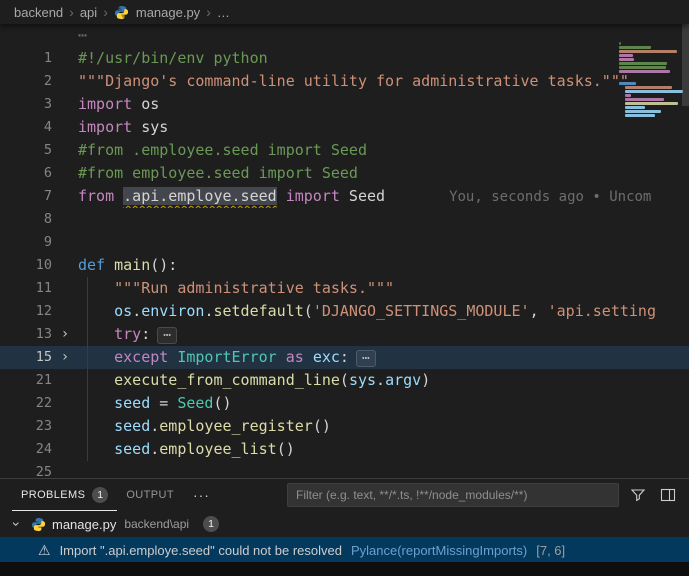 This screenshot has height=576, width=689. I want to click on code-line-25: 25, so click(344, 469).